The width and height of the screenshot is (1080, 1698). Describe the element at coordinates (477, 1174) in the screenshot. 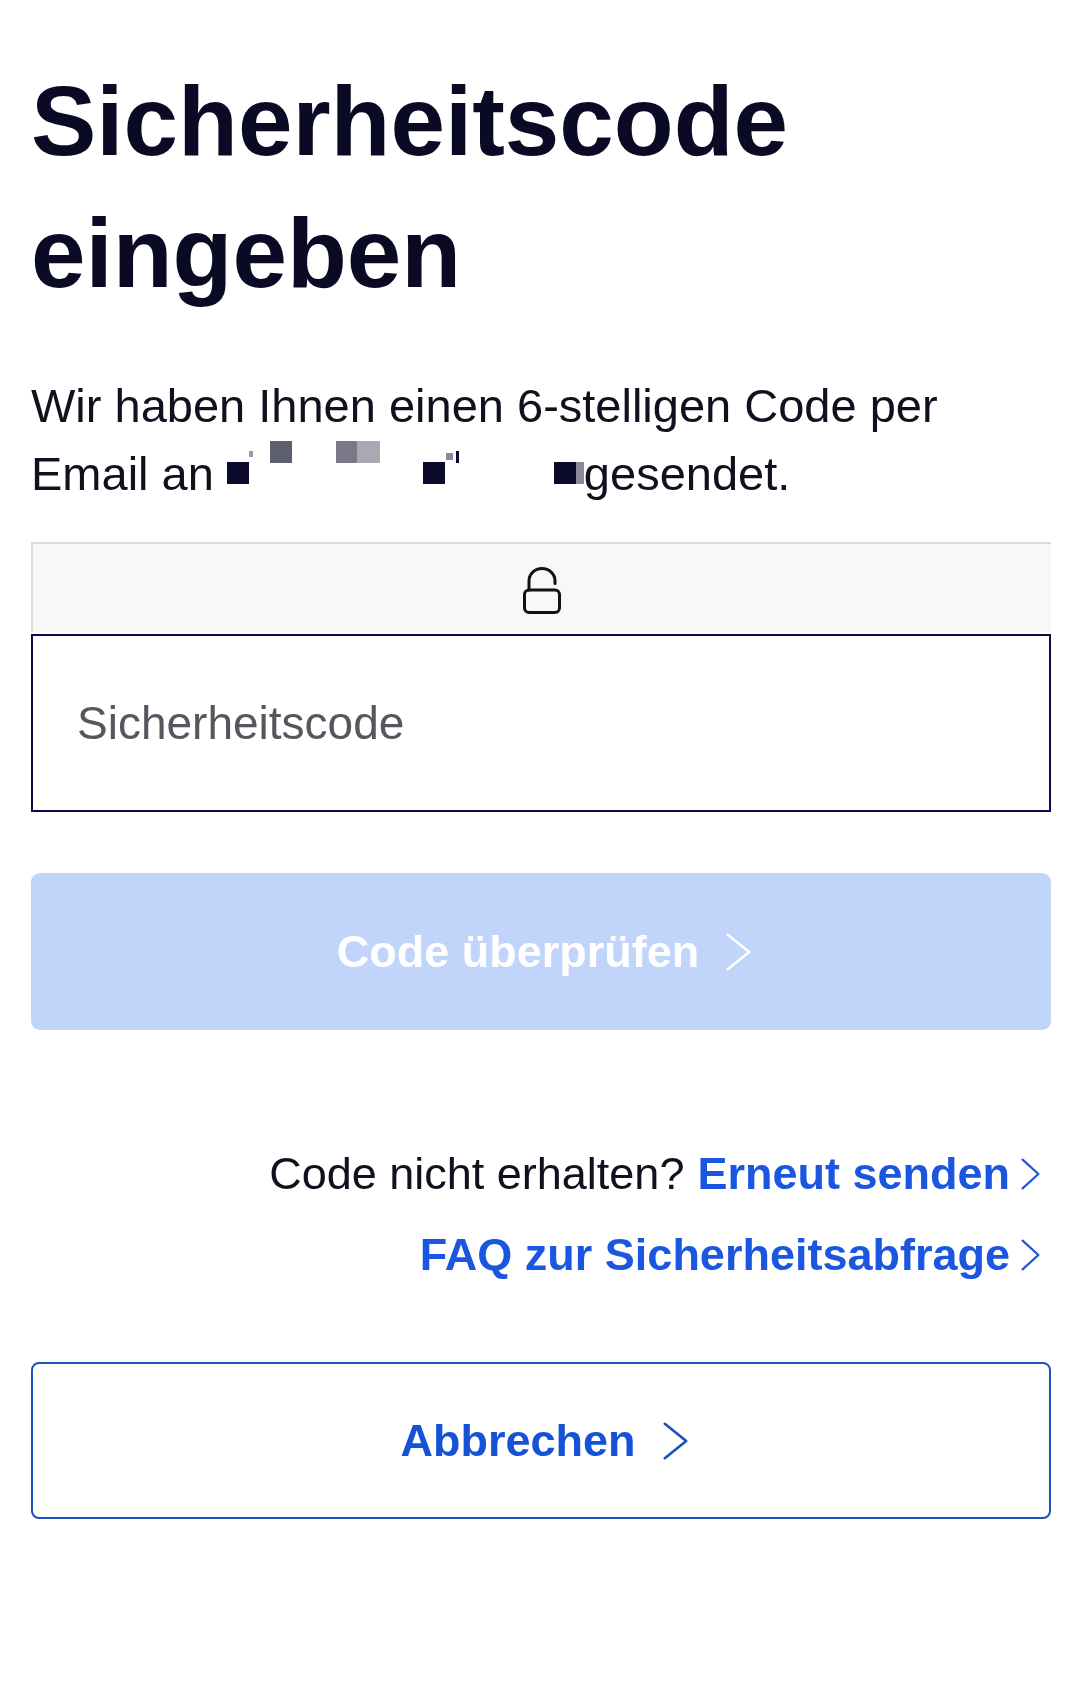

I see `resend-prompt-text: Code nicht erhalten?` at that location.